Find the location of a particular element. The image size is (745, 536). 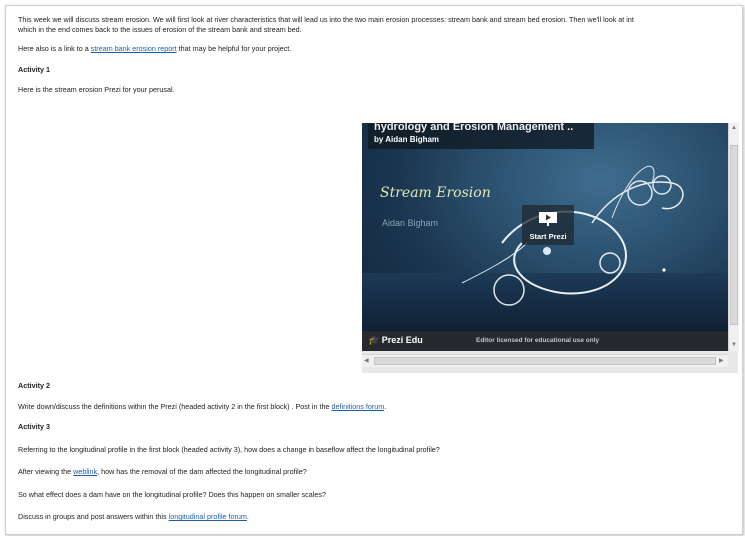

prezi-horizontal-scrollbar: ◀ ▶ is located at coordinates (545, 360).